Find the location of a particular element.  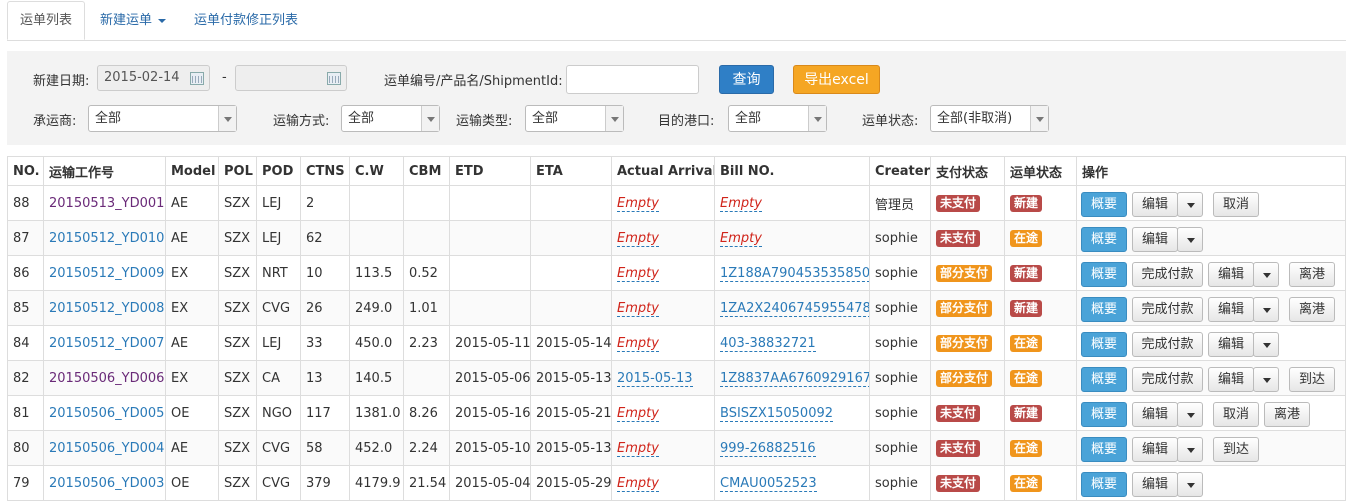

actions-group: 概要 完成付款 编辑 到达 is located at coordinates (1211, 378).